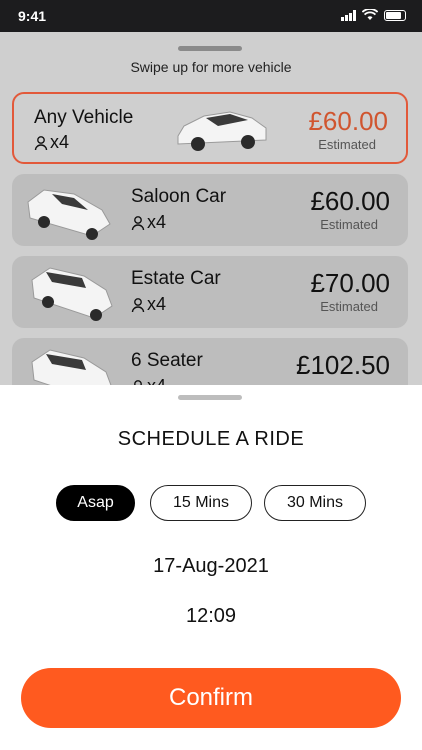 The height and width of the screenshot is (750, 422). Describe the element at coordinates (71, 367) in the screenshot. I see `minivan-image` at that location.